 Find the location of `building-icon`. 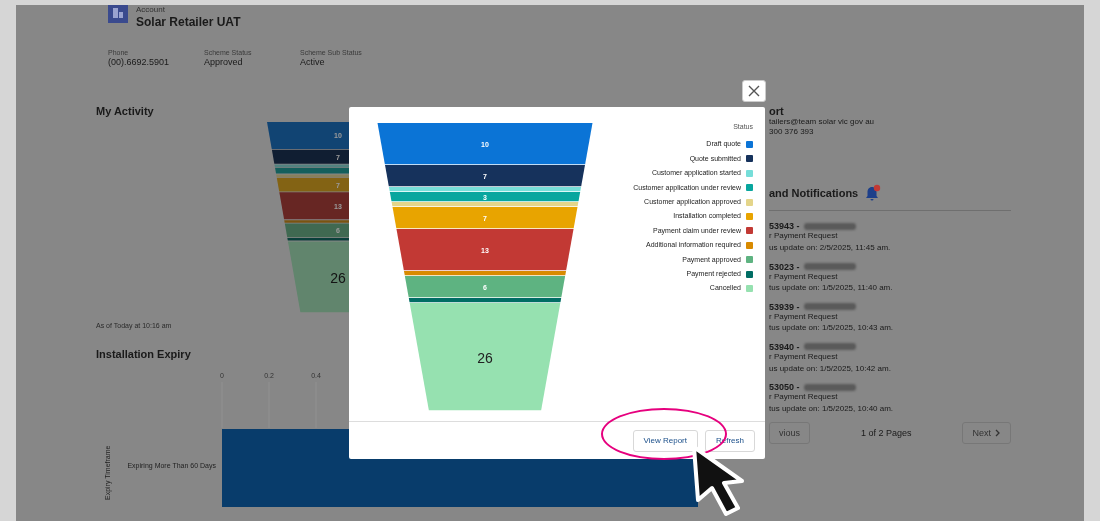

building-icon is located at coordinates (118, 14).